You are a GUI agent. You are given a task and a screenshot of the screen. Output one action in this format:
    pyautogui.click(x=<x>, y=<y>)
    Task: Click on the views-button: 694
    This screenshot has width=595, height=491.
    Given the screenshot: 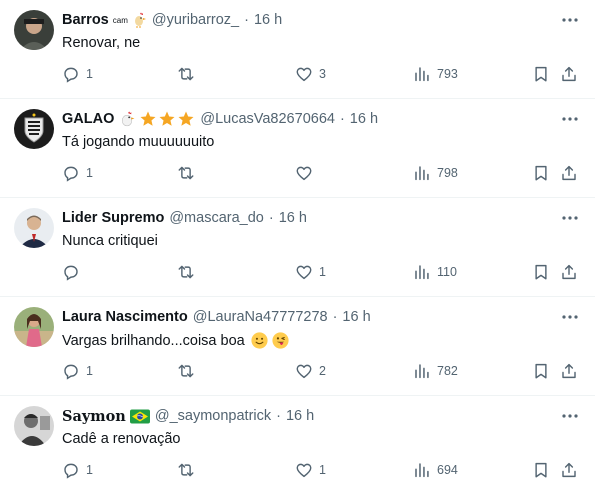 What is the action you would take?
    pyautogui.click(x=435, y=470)
    